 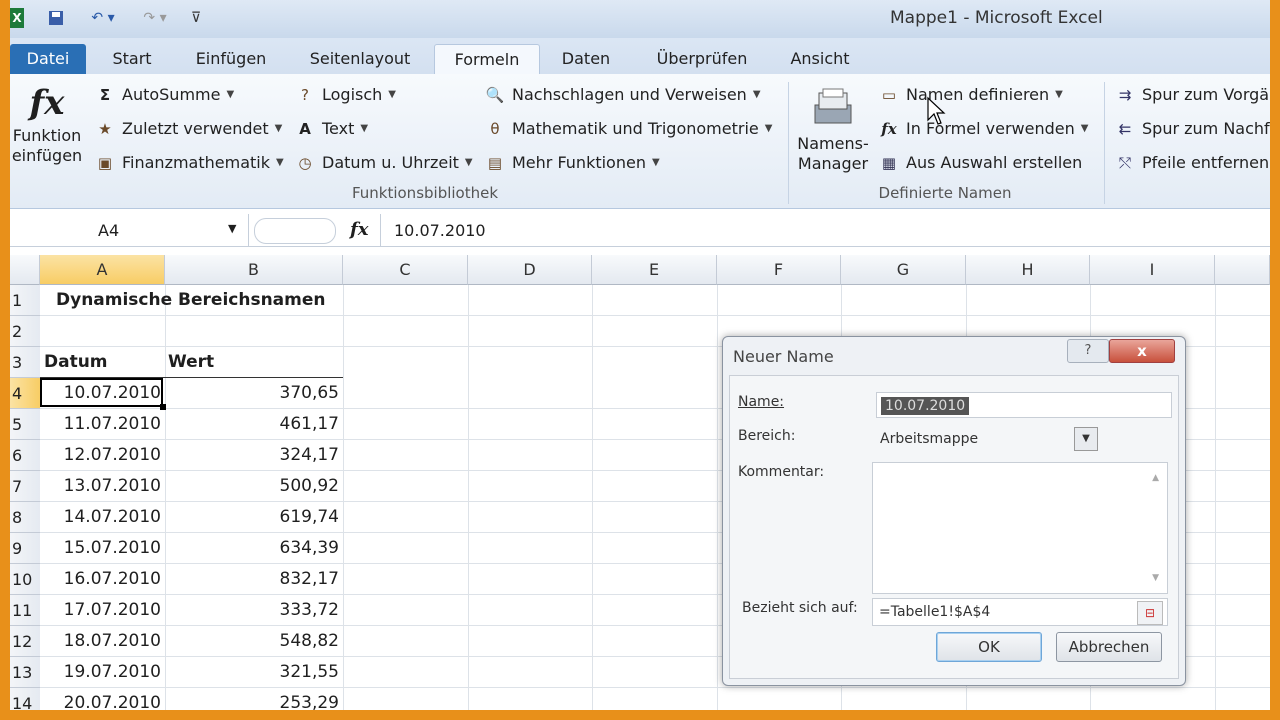 What do you see at coordinates (254, 641) in the screenshot?
I see `value-cell: 548,82` at bounding box center [254, 641].